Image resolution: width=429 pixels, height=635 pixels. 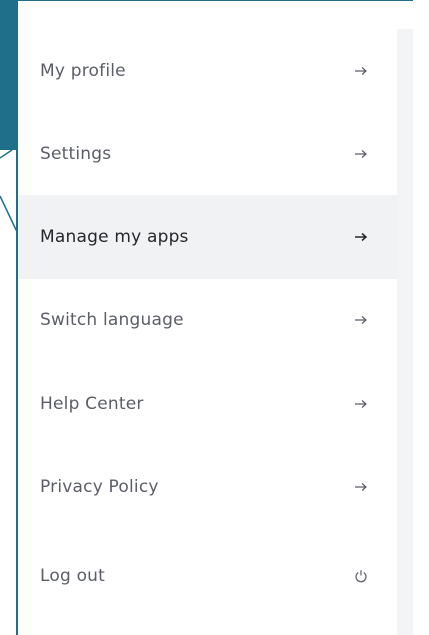 What do you see at coordinates (208, 404) in the screenshot?
I see `menu-item-help-center: Help Center` at bounding box center [208, 404].